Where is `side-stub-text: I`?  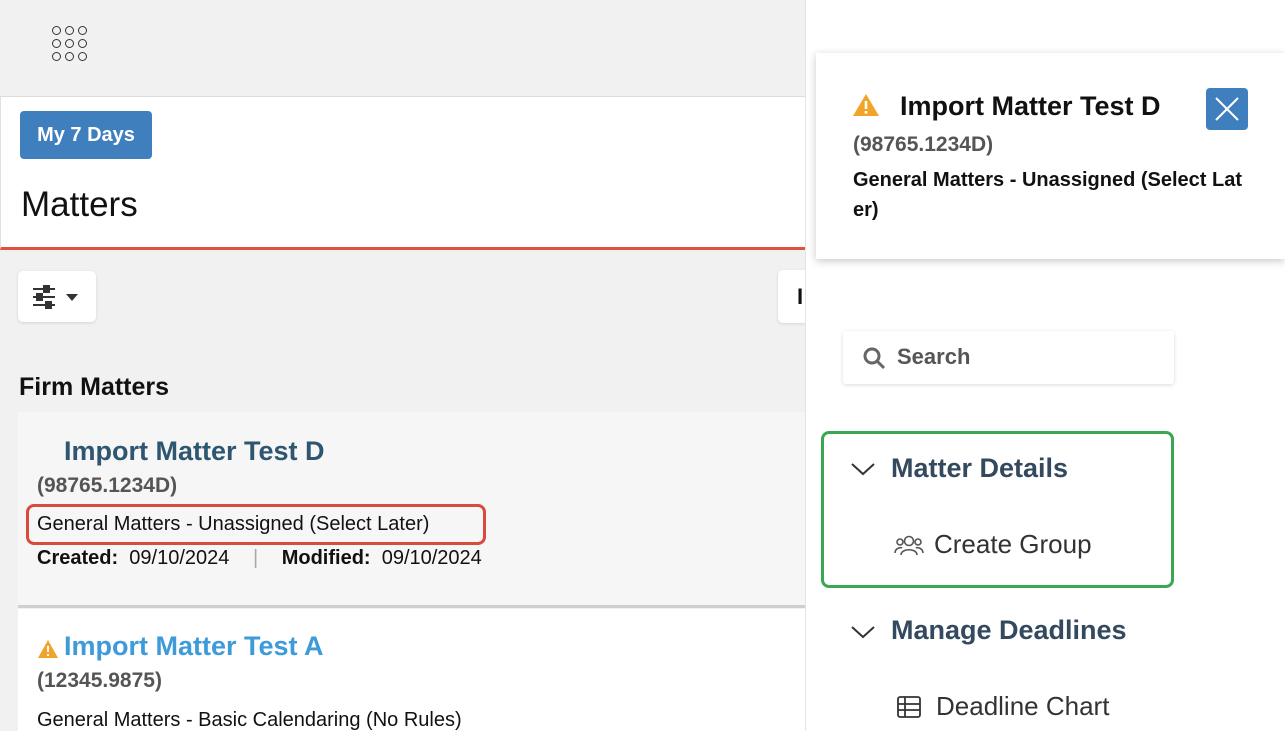 side-stub-text: I is located at coordinates (800, 296).